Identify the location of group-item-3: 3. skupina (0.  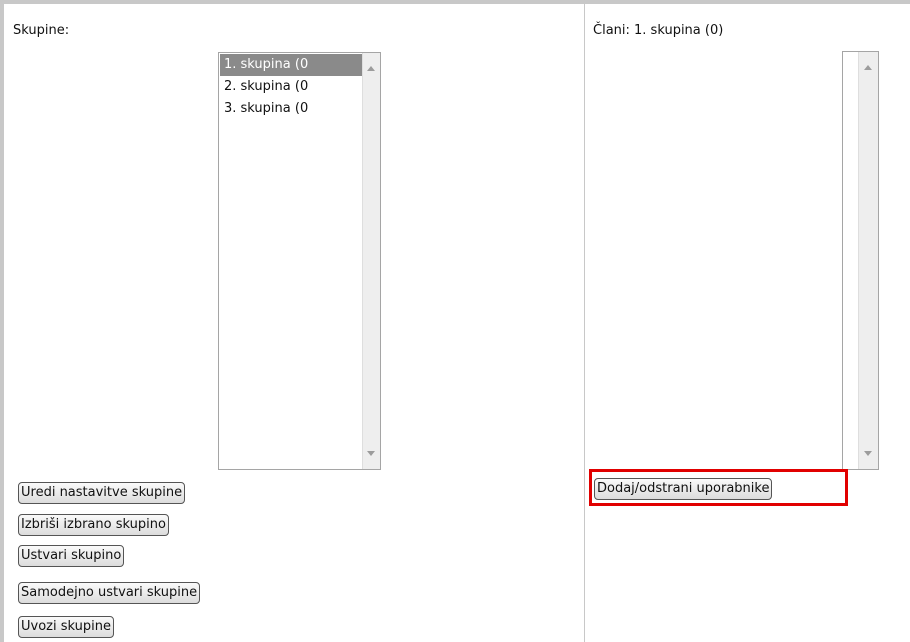
(291, 109).